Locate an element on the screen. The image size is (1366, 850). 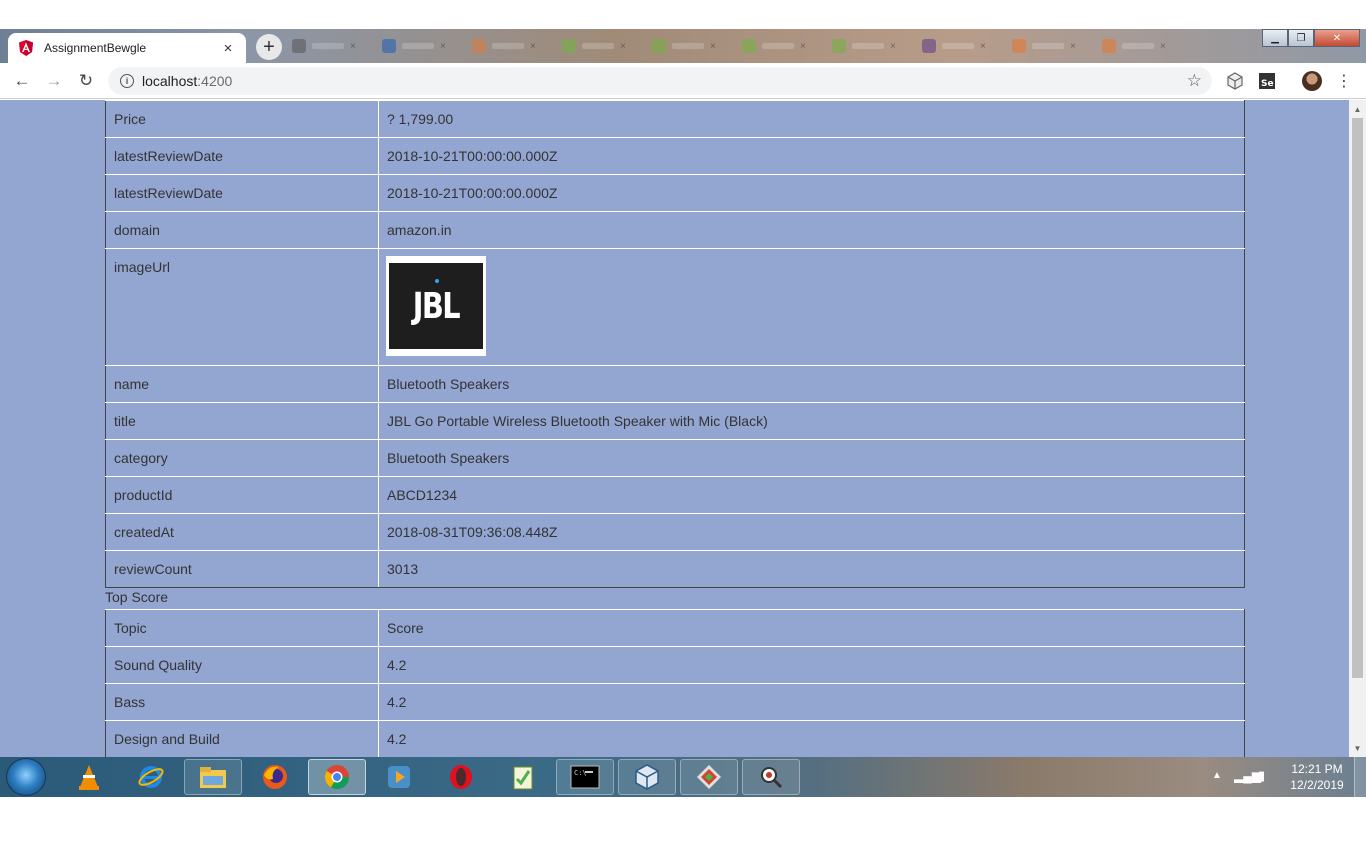
address-port: :4200 is located at coordinates (215, 81).